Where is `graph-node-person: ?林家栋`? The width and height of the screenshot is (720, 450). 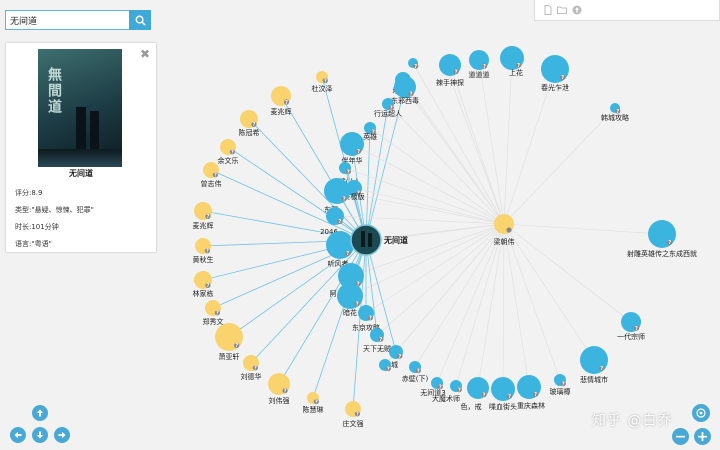
graph-node-person: ?林家栋 is located at coordinates (203, 284).